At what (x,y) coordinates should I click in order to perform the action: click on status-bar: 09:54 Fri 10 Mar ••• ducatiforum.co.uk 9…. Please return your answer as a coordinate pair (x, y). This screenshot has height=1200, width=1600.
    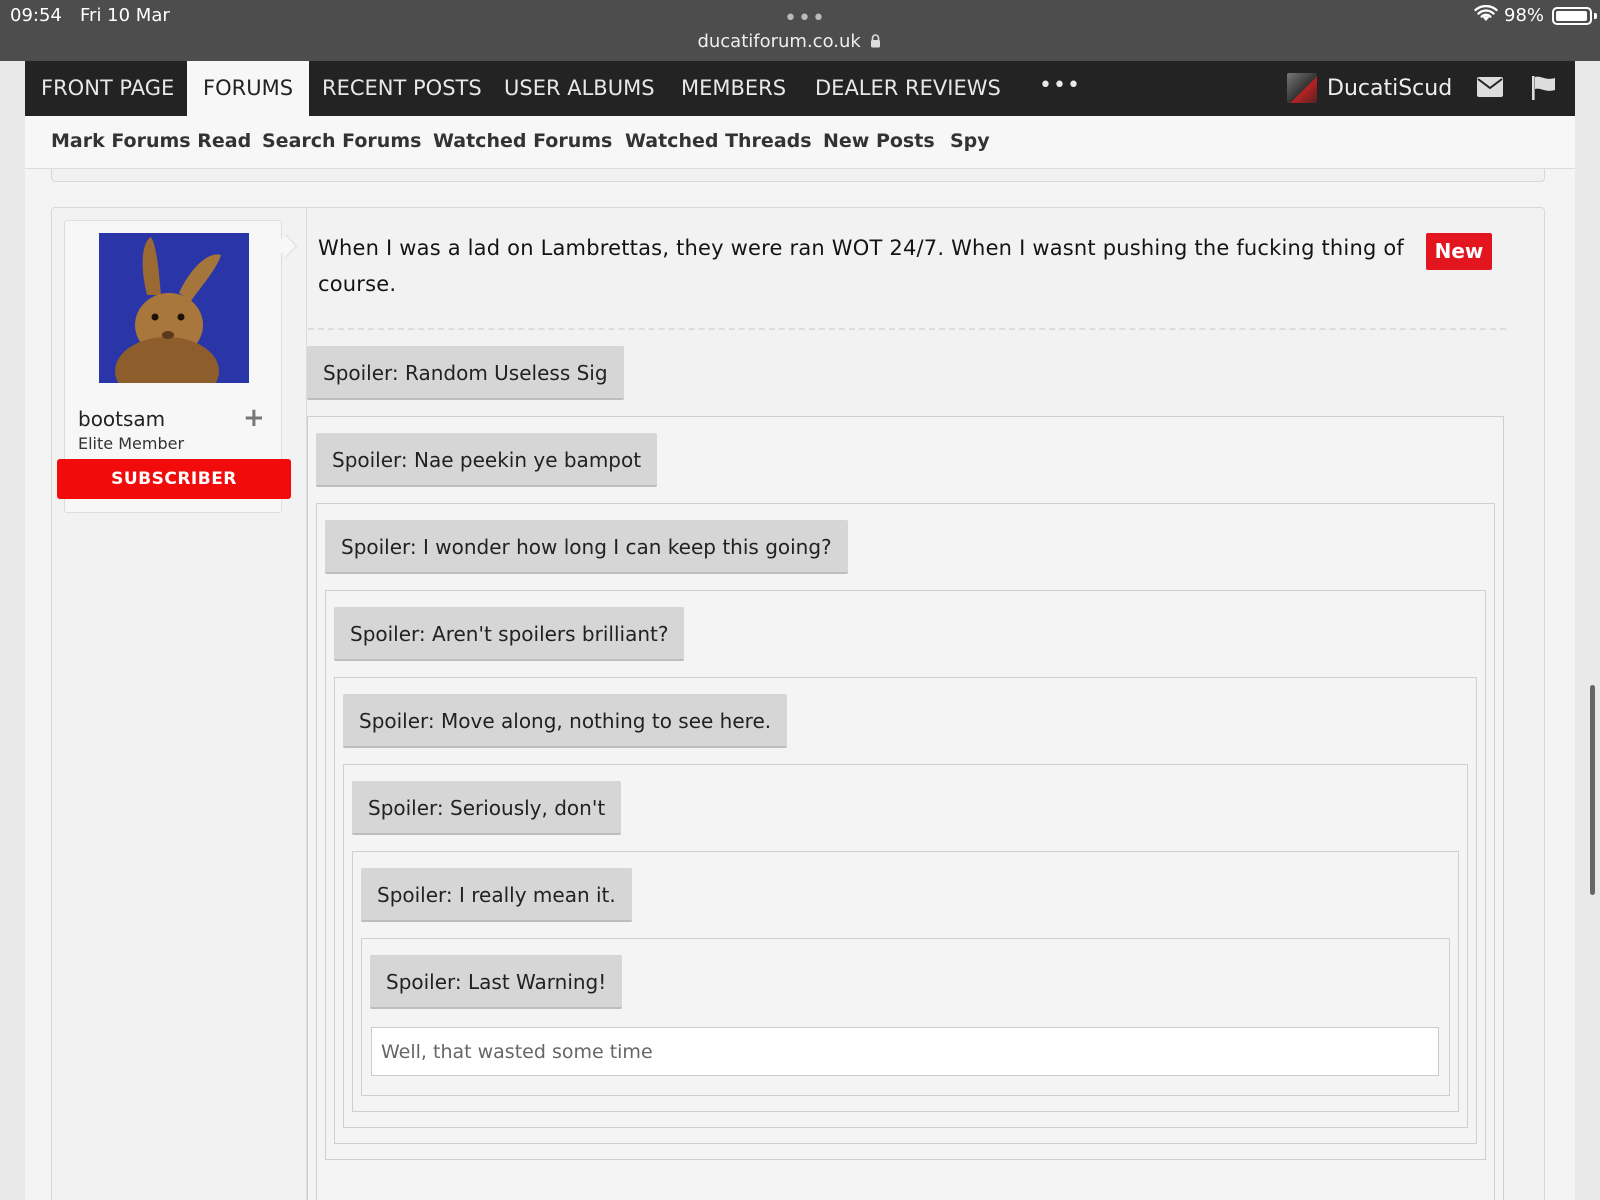
    Looking at the image, I should click on (800, 30).